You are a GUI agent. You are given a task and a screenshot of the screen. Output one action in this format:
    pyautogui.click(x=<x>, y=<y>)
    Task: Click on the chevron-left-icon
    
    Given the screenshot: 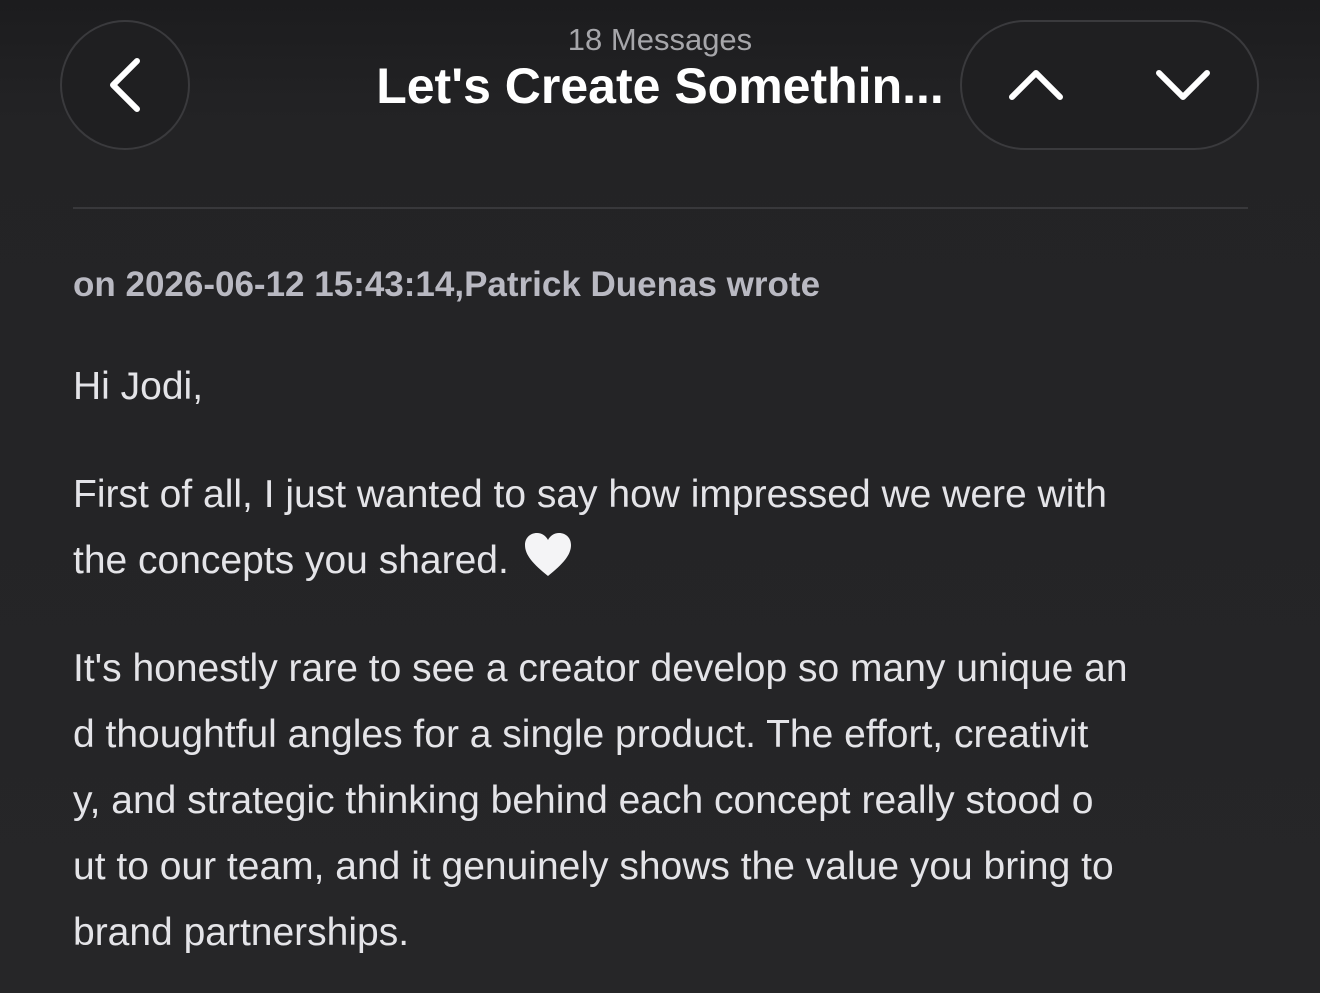 What is the action you would take?
    pyautogui.click(x=125, y=85)
    